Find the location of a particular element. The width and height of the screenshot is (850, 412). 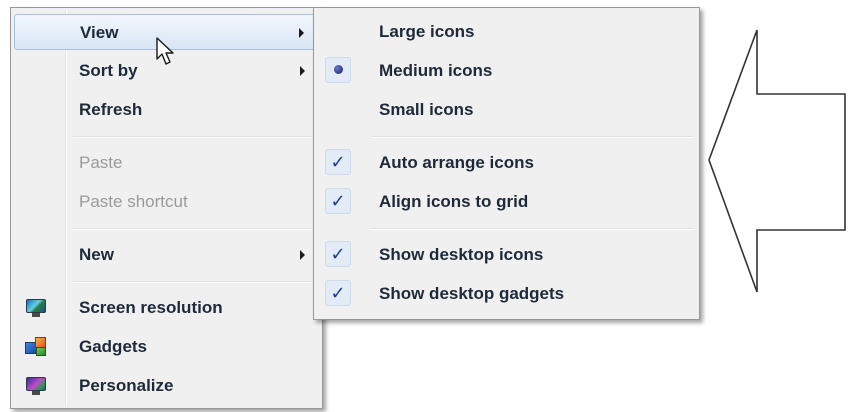

menu-item-label: Small icons is located at coordinates (426, 109).